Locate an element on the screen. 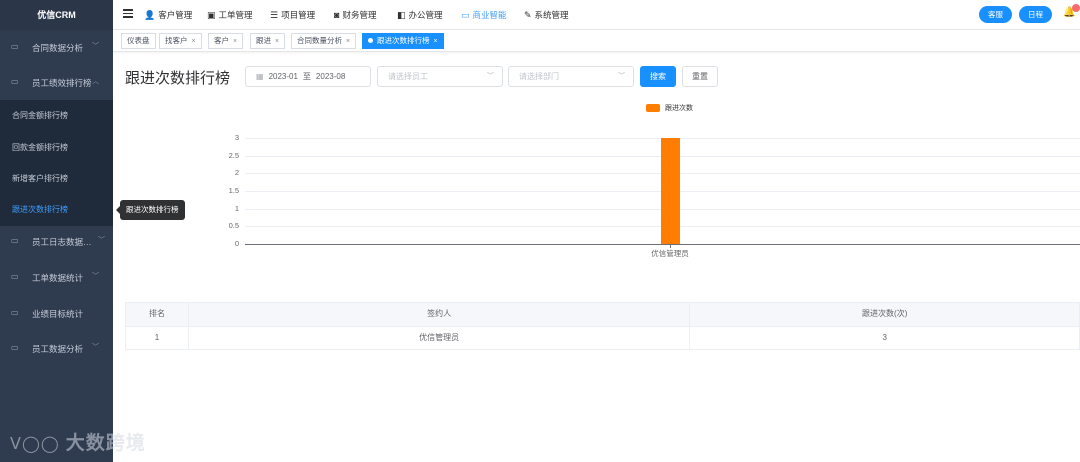  table-row: 1 优信管理员 3 is located at coordinates (603, 338).